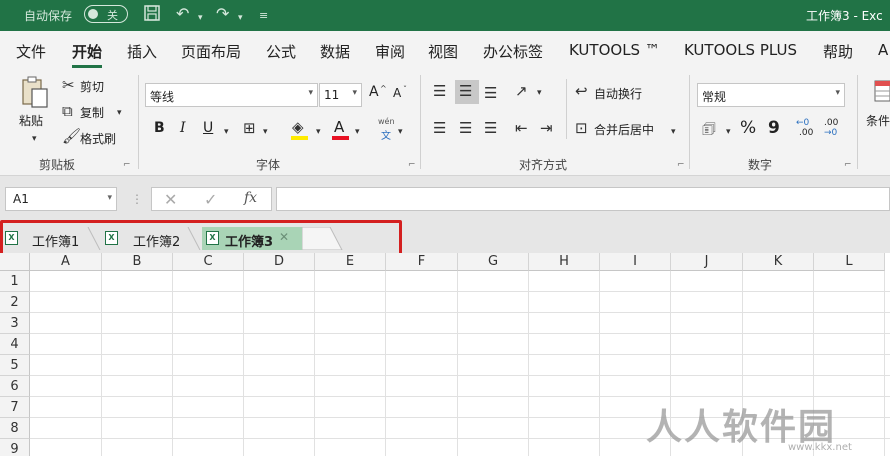 The image size is (890, 456). Describe the element at coordinates (340, 95) in the screenshot. I see `font-size-dropdown: 11 ▾` at that location.